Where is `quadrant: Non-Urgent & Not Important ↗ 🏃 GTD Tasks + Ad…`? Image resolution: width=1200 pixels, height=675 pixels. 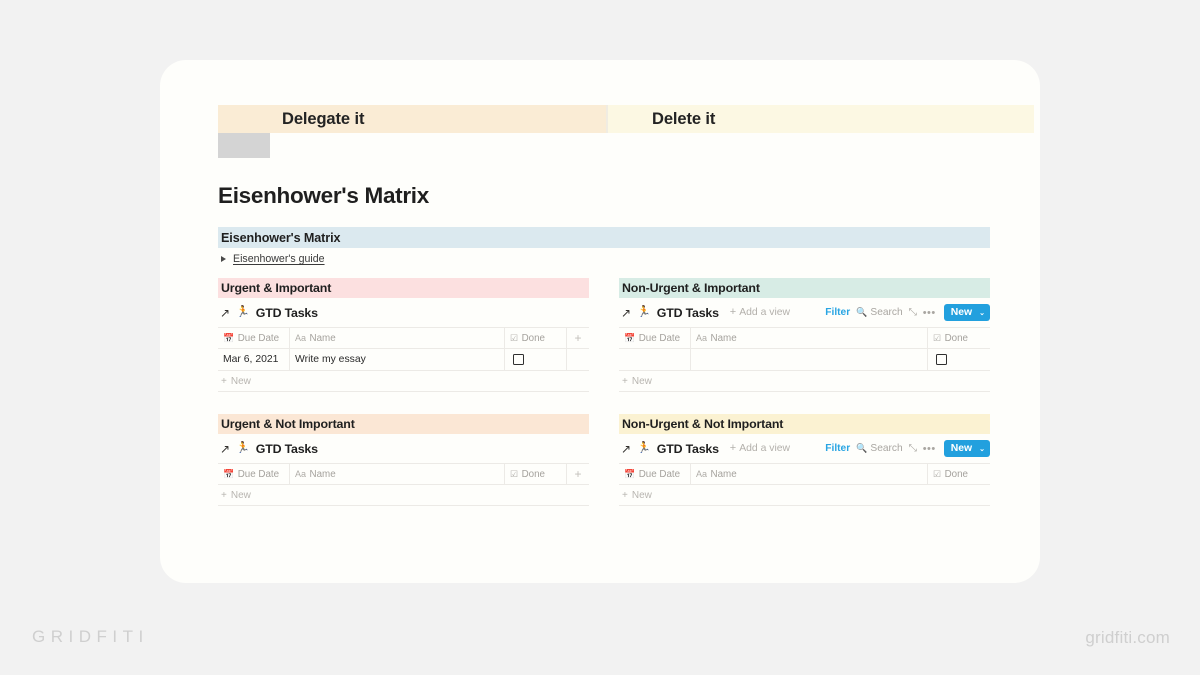
quadrant: Non-Urgent & Not Important ↗ 🏃 GTD Tasks + Ad… is located at coordinates (804, 460).